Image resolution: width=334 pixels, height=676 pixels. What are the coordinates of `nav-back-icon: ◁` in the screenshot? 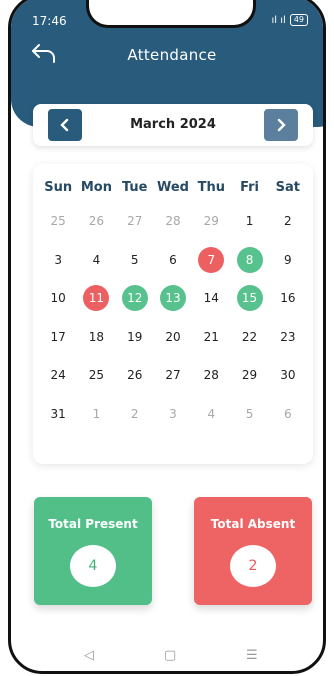 It's located at (89, 655).